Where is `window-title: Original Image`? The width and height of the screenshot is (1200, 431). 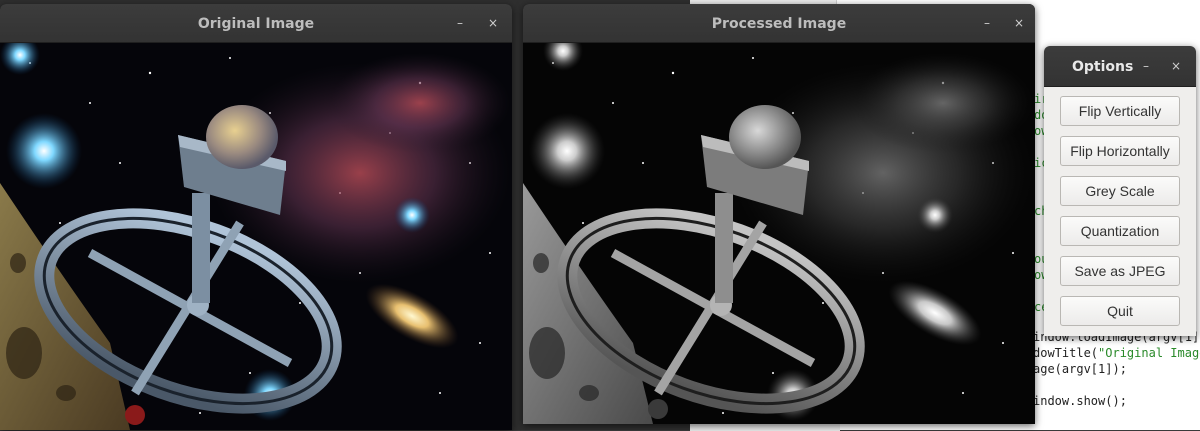 window-title: Original Image is located at coordinates (256, 24).